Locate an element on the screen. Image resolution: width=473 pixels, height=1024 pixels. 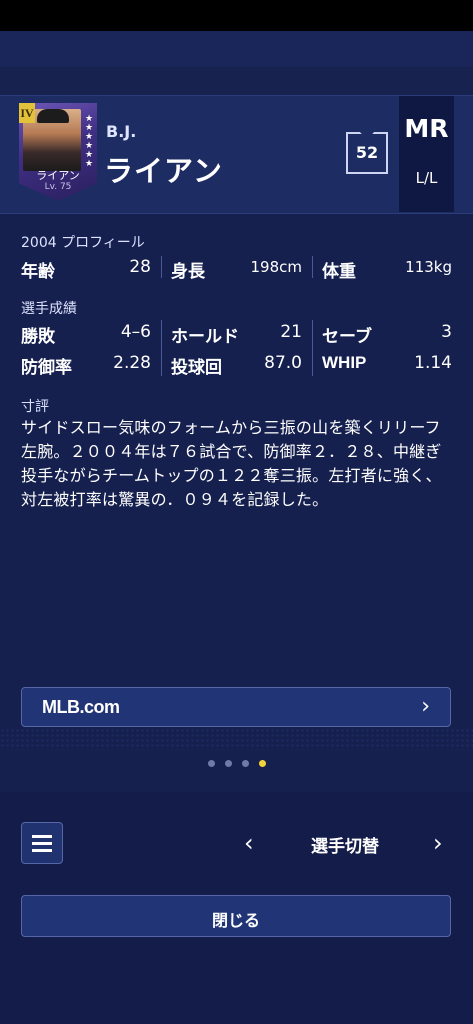
card-grade-badge: IV is located at coordinates (27, 113).